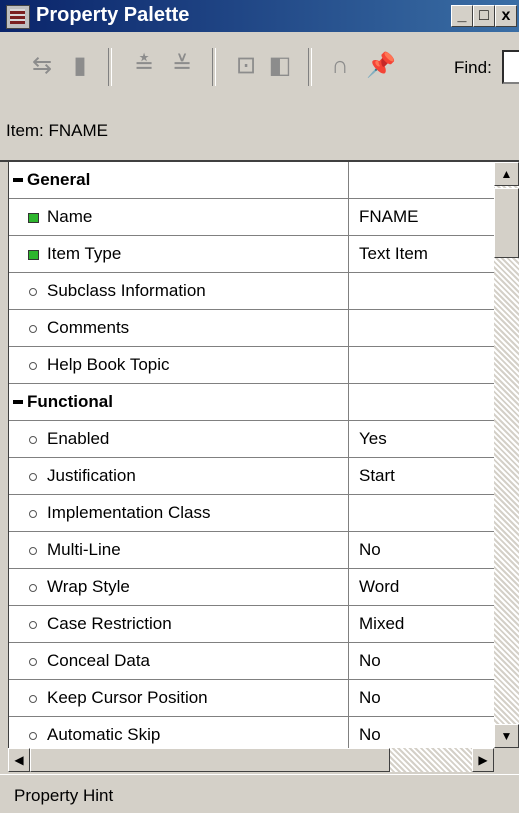 The height and width of the screenshot is (813, 519). Describe the element at coordinates (393, 254) in the screenshot. I see `property-value: Text Item` at that location.